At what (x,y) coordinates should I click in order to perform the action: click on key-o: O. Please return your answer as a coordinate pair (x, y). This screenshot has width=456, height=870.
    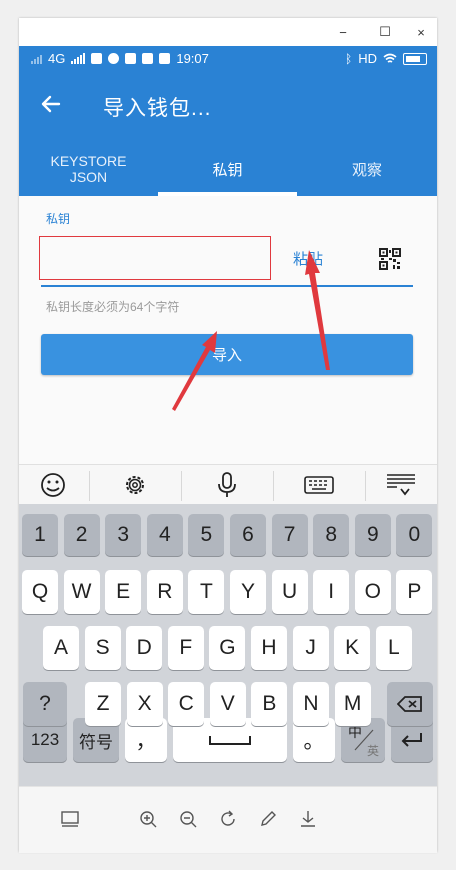
    Looking at the image, I should click on (372, 592).